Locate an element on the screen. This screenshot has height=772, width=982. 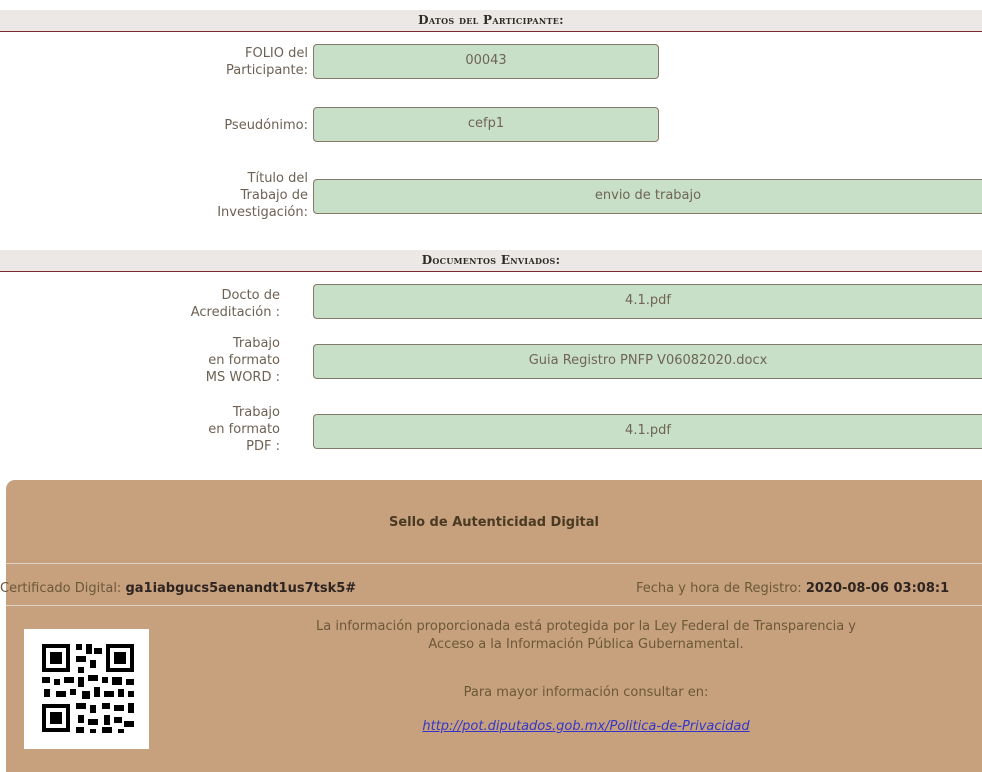
cert-value: ga1iabgucs5aenandt1us7tsk5# is located at coordinates (241, 588).